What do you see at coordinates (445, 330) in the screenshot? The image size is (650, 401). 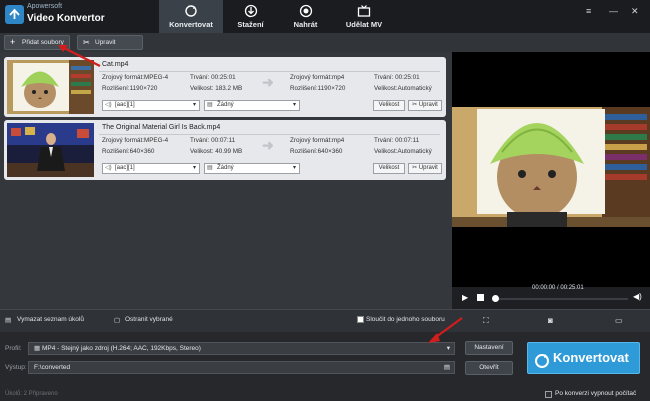 I see `annotation-arrow-profile` at bounding box center [445, 330].